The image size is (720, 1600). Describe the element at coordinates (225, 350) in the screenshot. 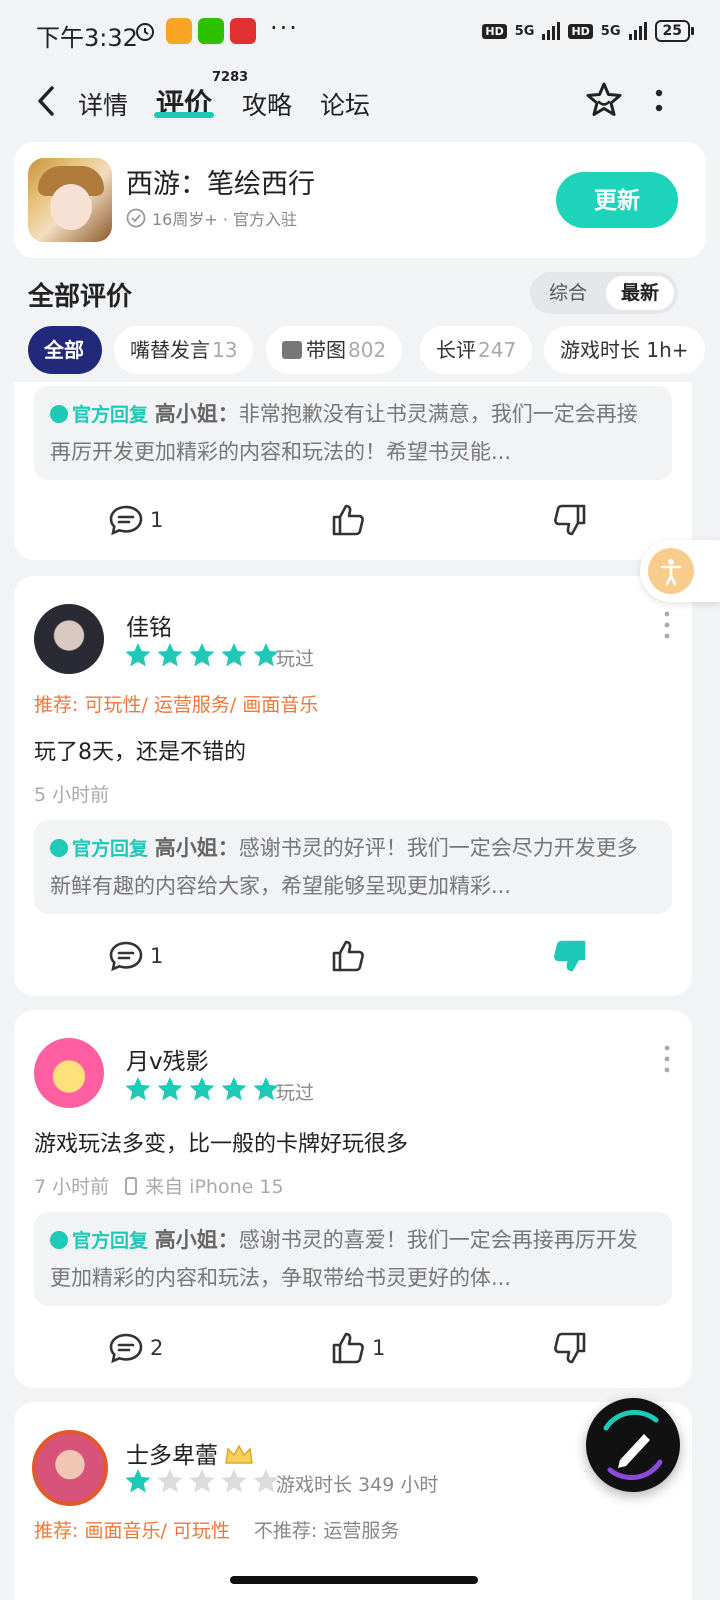

I see `filter-chip-count: 13` at that location.